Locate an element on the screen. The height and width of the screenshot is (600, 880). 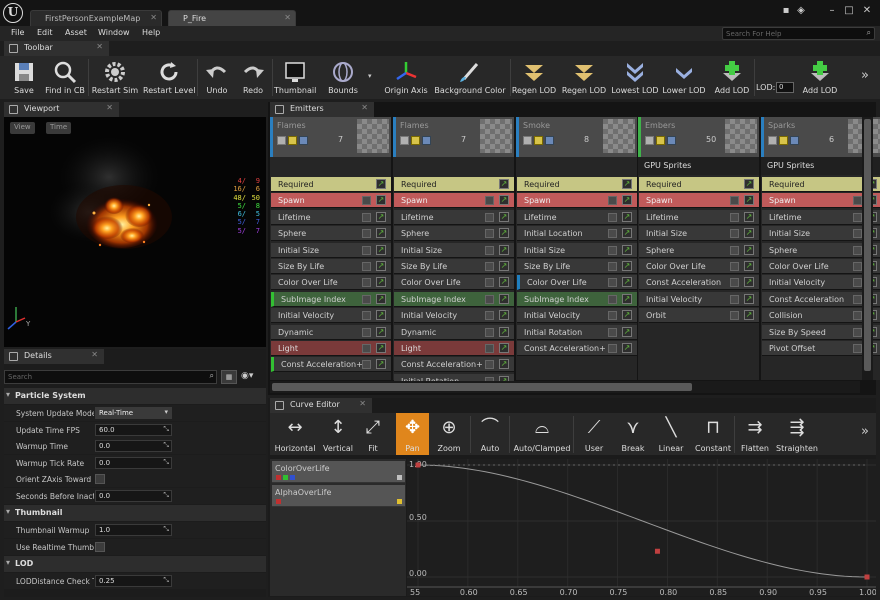
find-in-cb-button: Find in CB is located at coordinates (65, 77).